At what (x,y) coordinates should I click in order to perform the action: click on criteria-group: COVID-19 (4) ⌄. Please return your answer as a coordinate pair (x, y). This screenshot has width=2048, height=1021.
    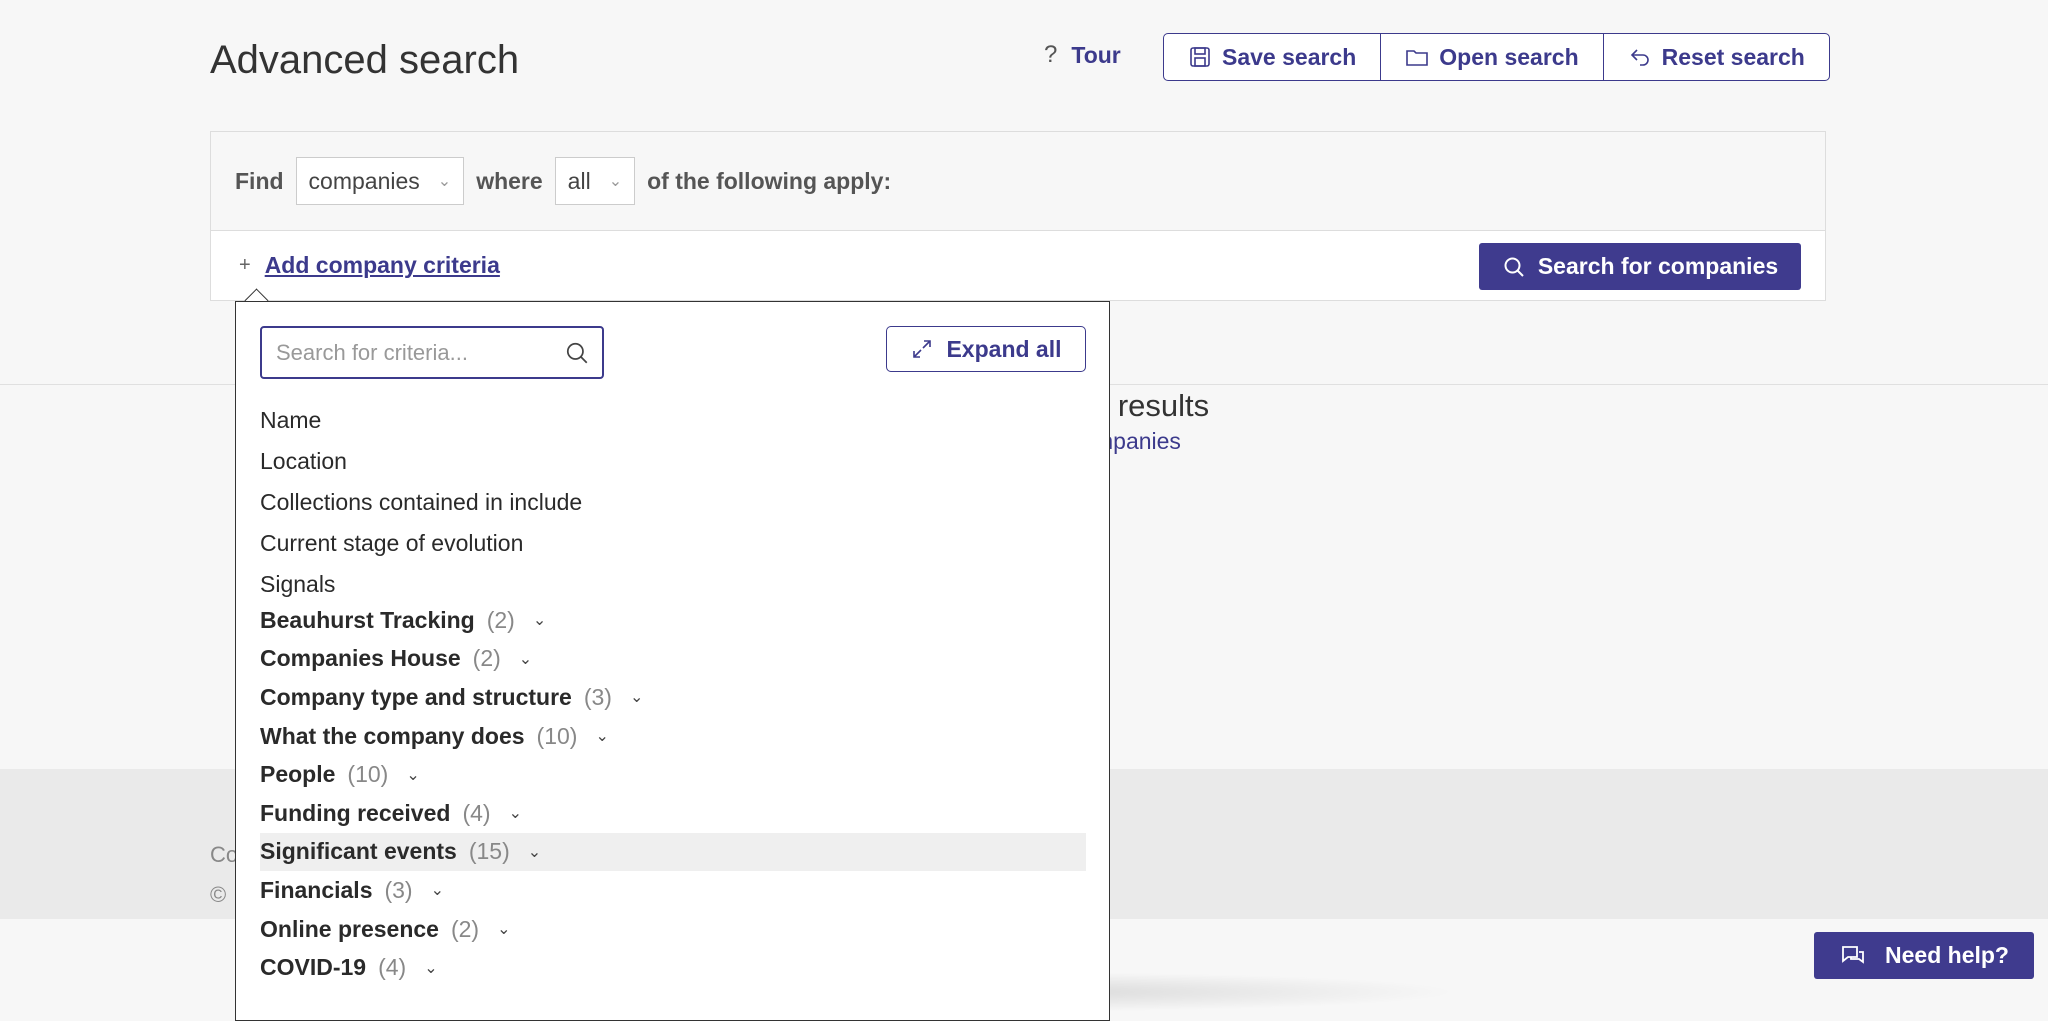
    Looking at the image, I should click on (673, 967).